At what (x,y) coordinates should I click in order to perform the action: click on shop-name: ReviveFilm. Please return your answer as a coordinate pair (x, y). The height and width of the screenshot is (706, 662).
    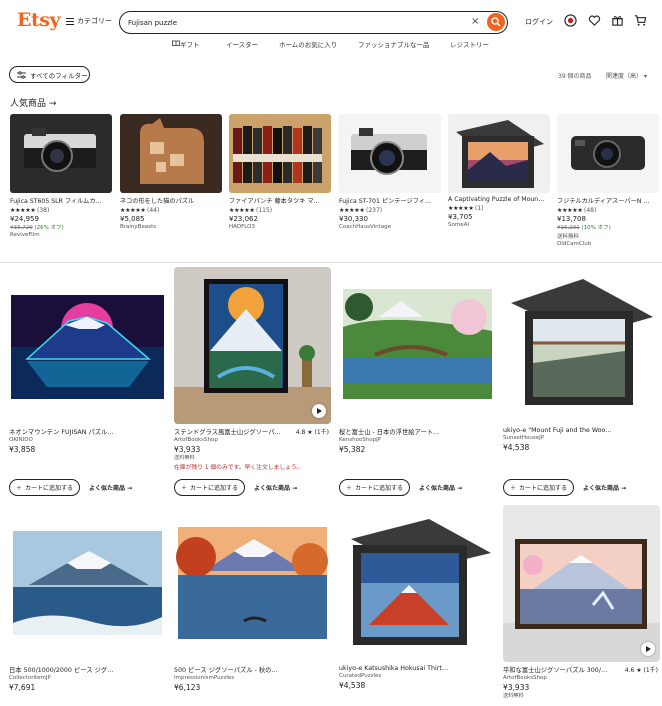
    Looking at the image, I should click on (61, 235).